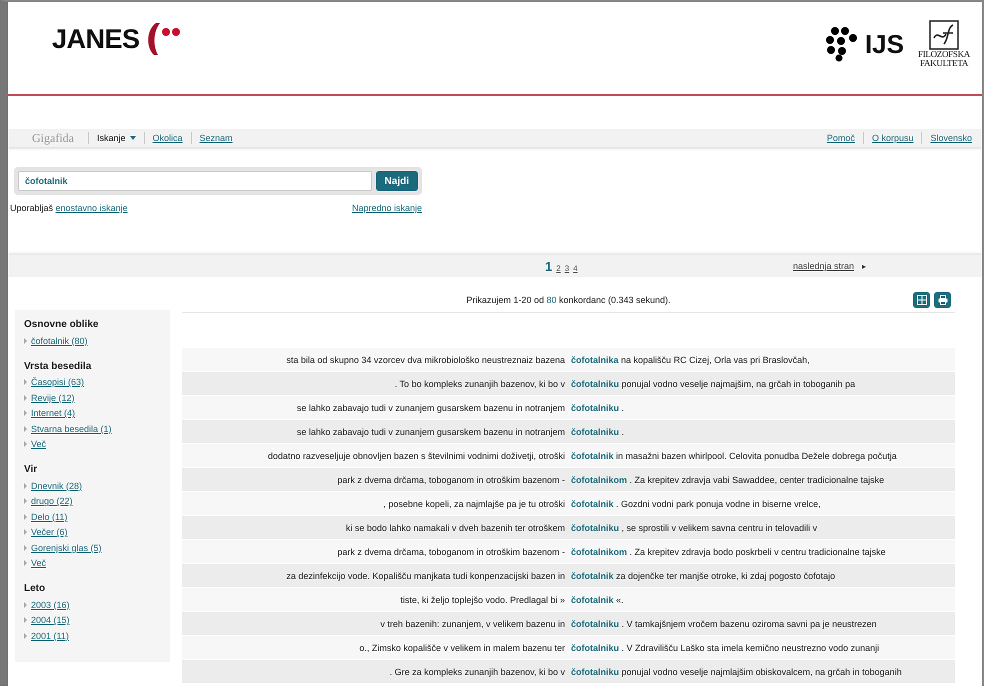  What do you see at coordinates (195, 181) in the screenshot?
I see `search-field: čofotalnik` at bounding box center [195, 181].